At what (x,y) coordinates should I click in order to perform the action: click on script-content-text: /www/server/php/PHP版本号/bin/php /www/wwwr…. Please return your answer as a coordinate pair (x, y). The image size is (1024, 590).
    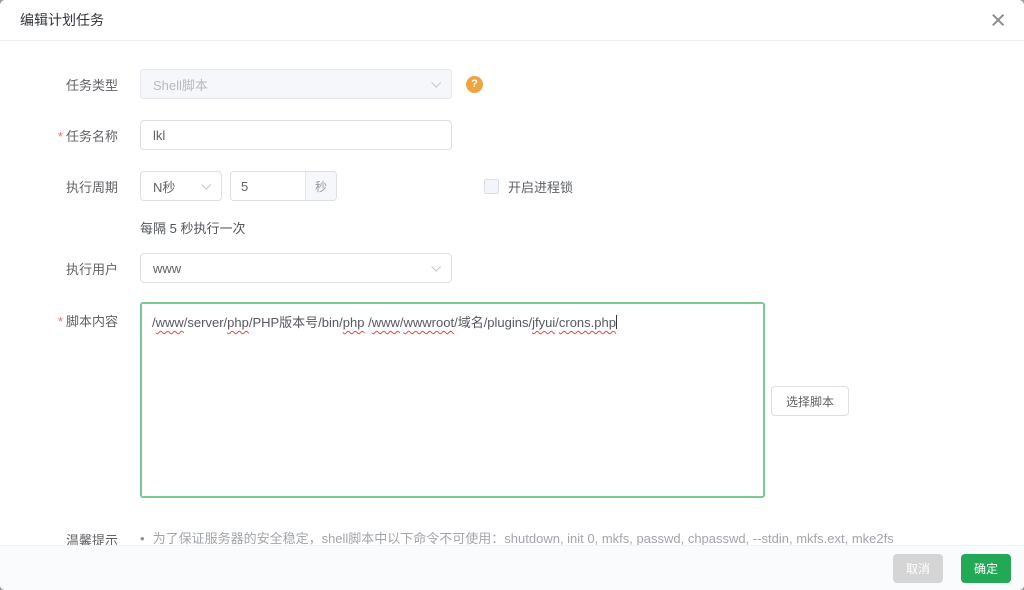
    Looking at the image, I should click on (384, 322).